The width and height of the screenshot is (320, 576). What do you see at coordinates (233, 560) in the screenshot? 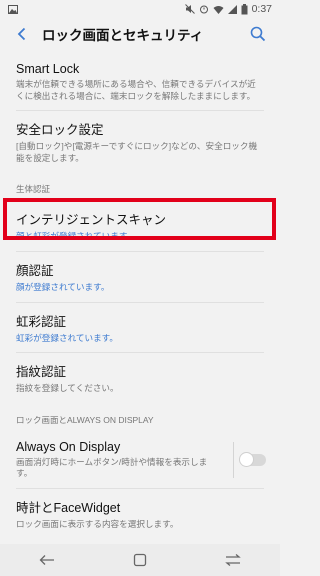
I see `recents-icon` at bounding box center [233, 560].